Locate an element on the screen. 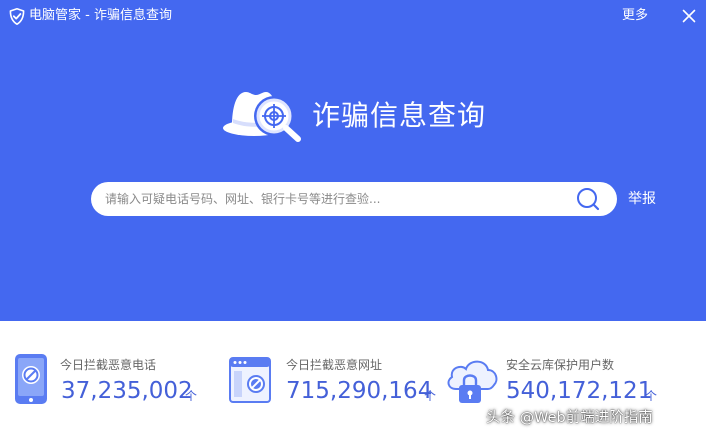 This screenshot has height=440, width=706. search-box is located at coordinates (354, 199).